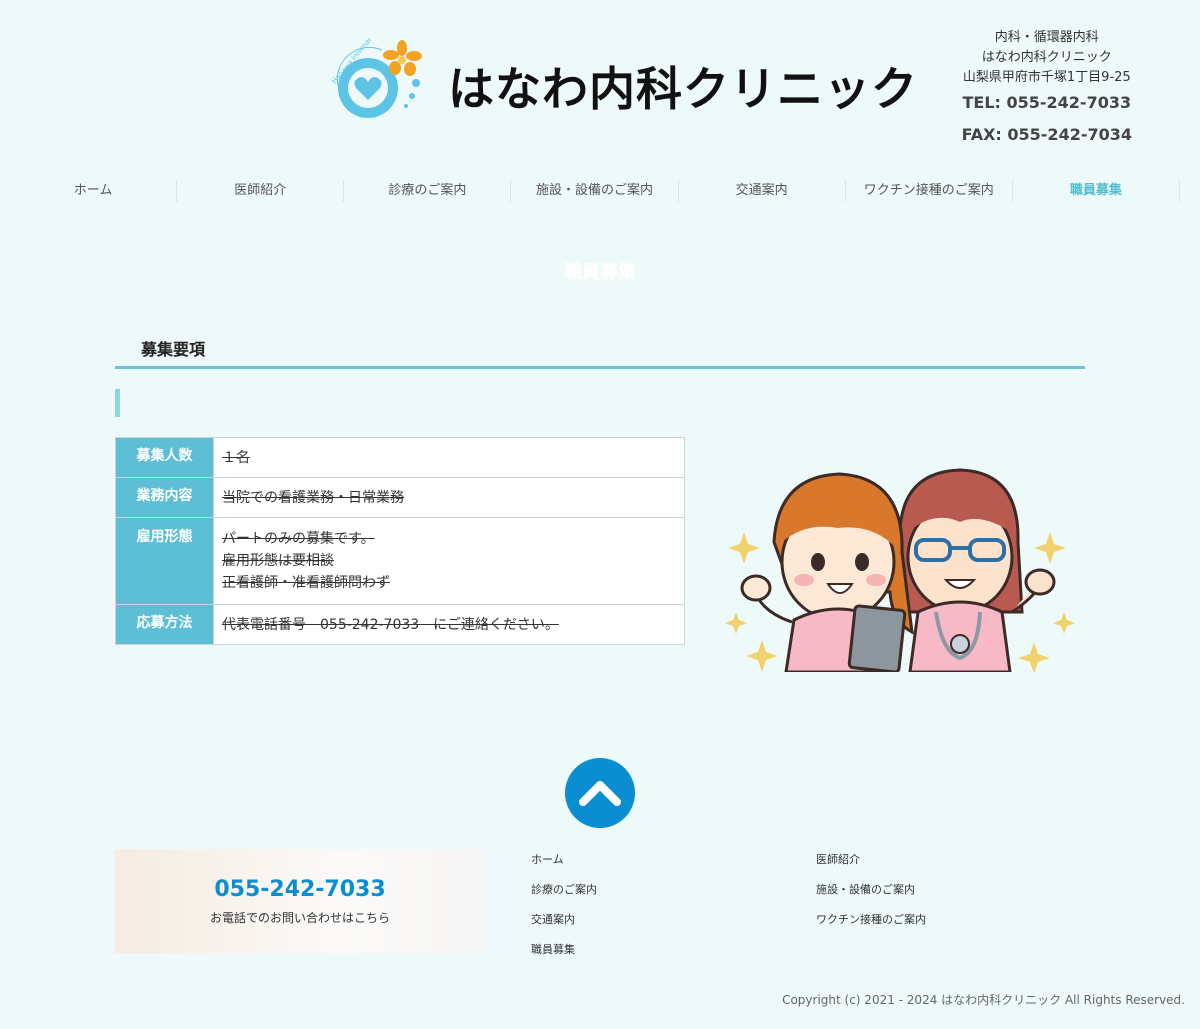 The image size is (1200, 1029). I want to click on footer-link-vaccine: ワクチン接種のご案内, so click(871, 927).